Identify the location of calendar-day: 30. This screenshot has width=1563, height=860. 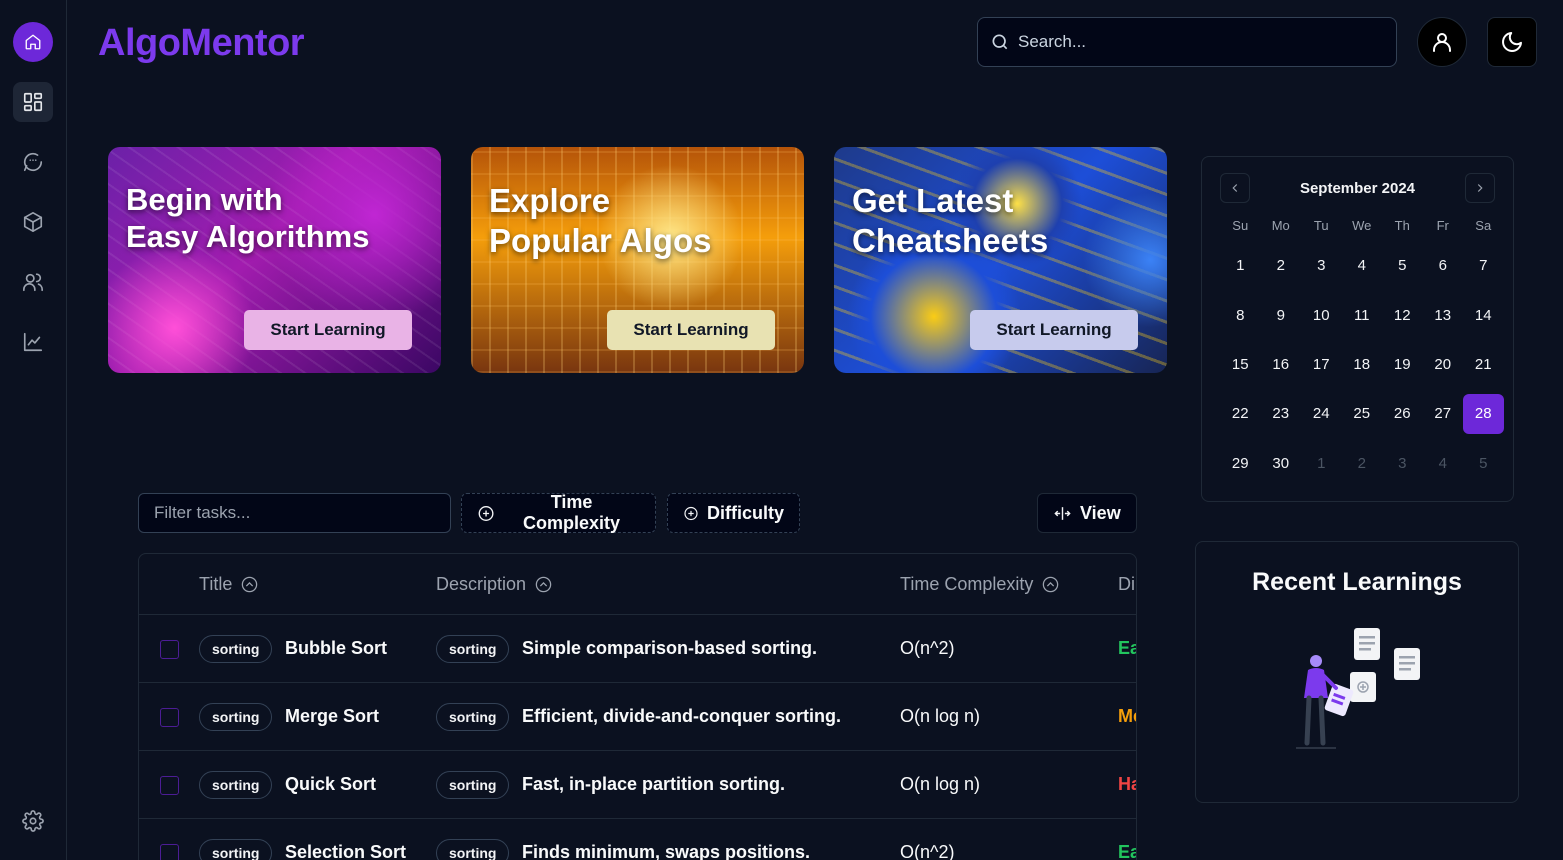
(1281, 463).